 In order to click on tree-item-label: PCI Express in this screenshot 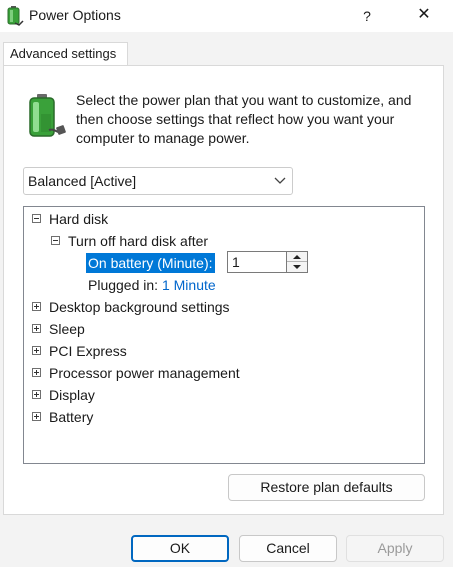, I will do `click(88, 351)`.